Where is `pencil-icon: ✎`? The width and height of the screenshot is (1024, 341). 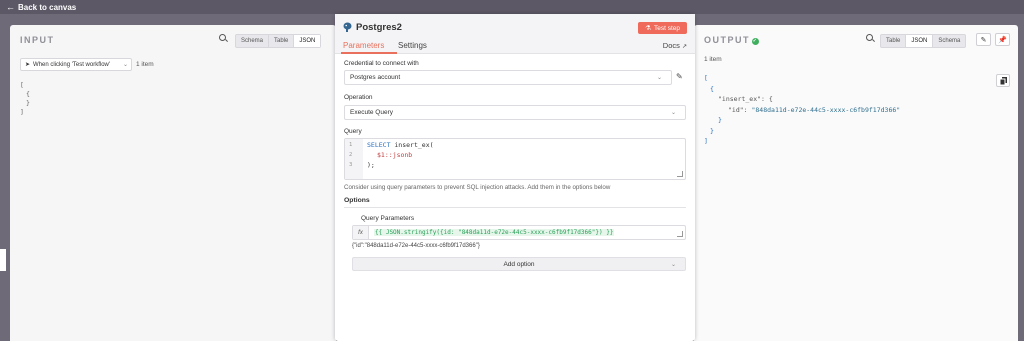 pencil-icon: ✎ is located at coordinates (983, 40).